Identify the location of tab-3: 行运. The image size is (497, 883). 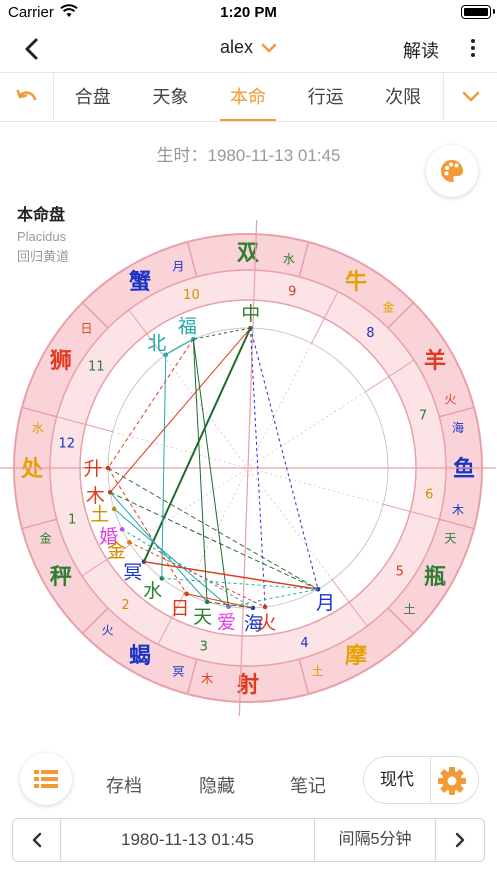
(326, 97).